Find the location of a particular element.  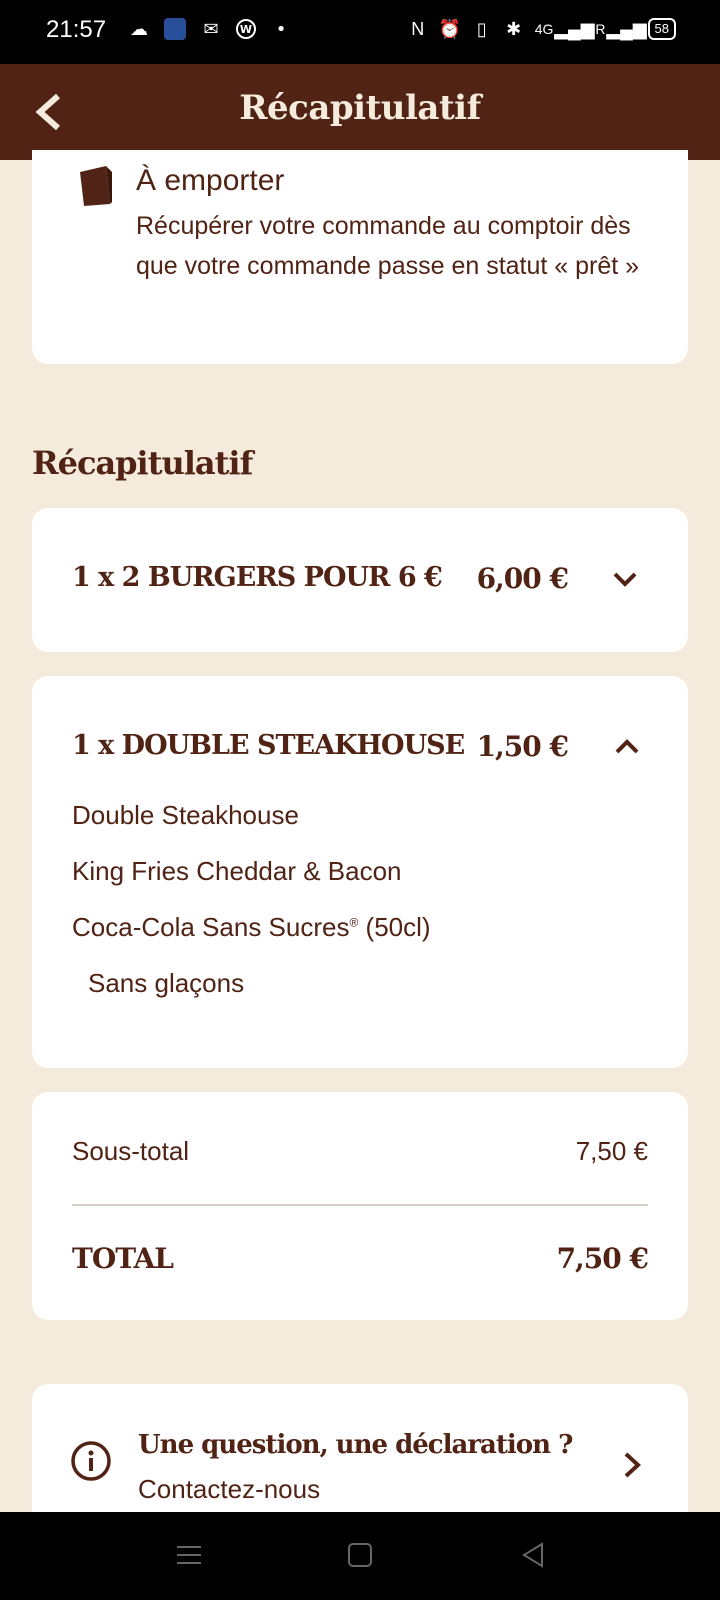

item-detail: Coca-Cola Sans Sucres® (50cl) is located at coordinates (251, 927).